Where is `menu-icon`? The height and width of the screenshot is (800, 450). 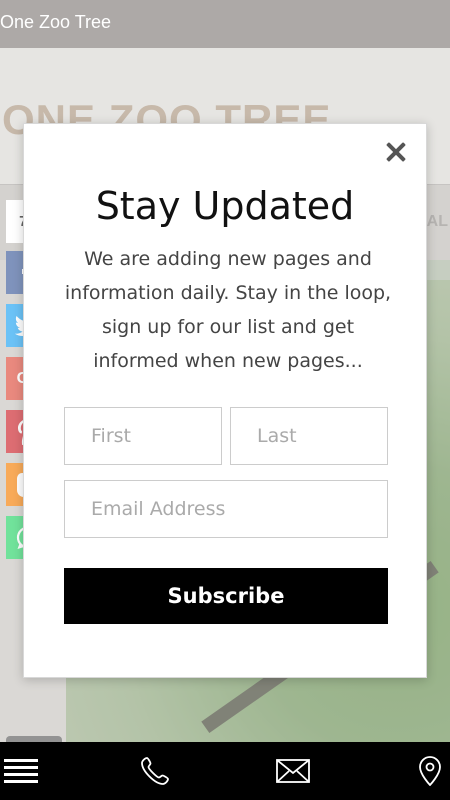
menu-icon is located at coordinates (21, 771).